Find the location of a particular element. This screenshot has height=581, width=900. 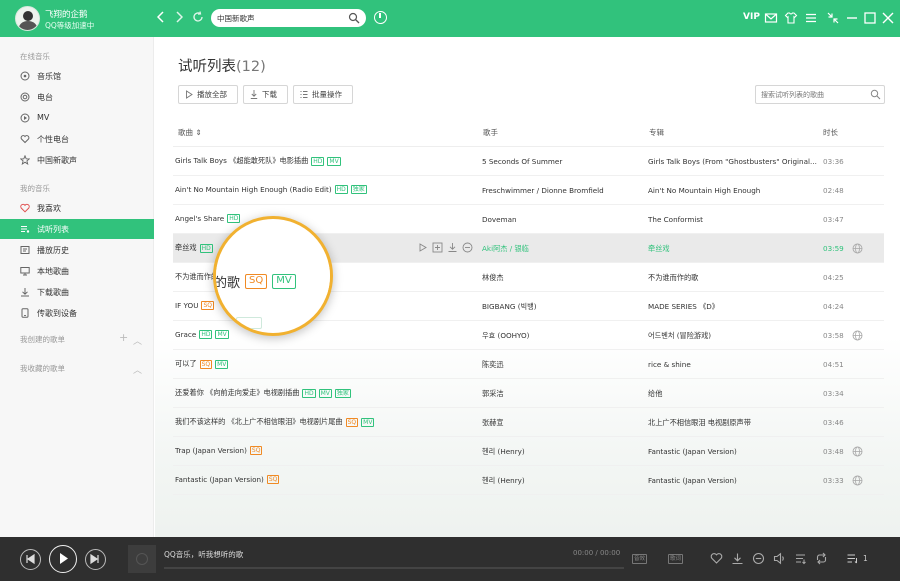

album-cell: MADE SERIES 《D》 is located at coordinates (733, 307).